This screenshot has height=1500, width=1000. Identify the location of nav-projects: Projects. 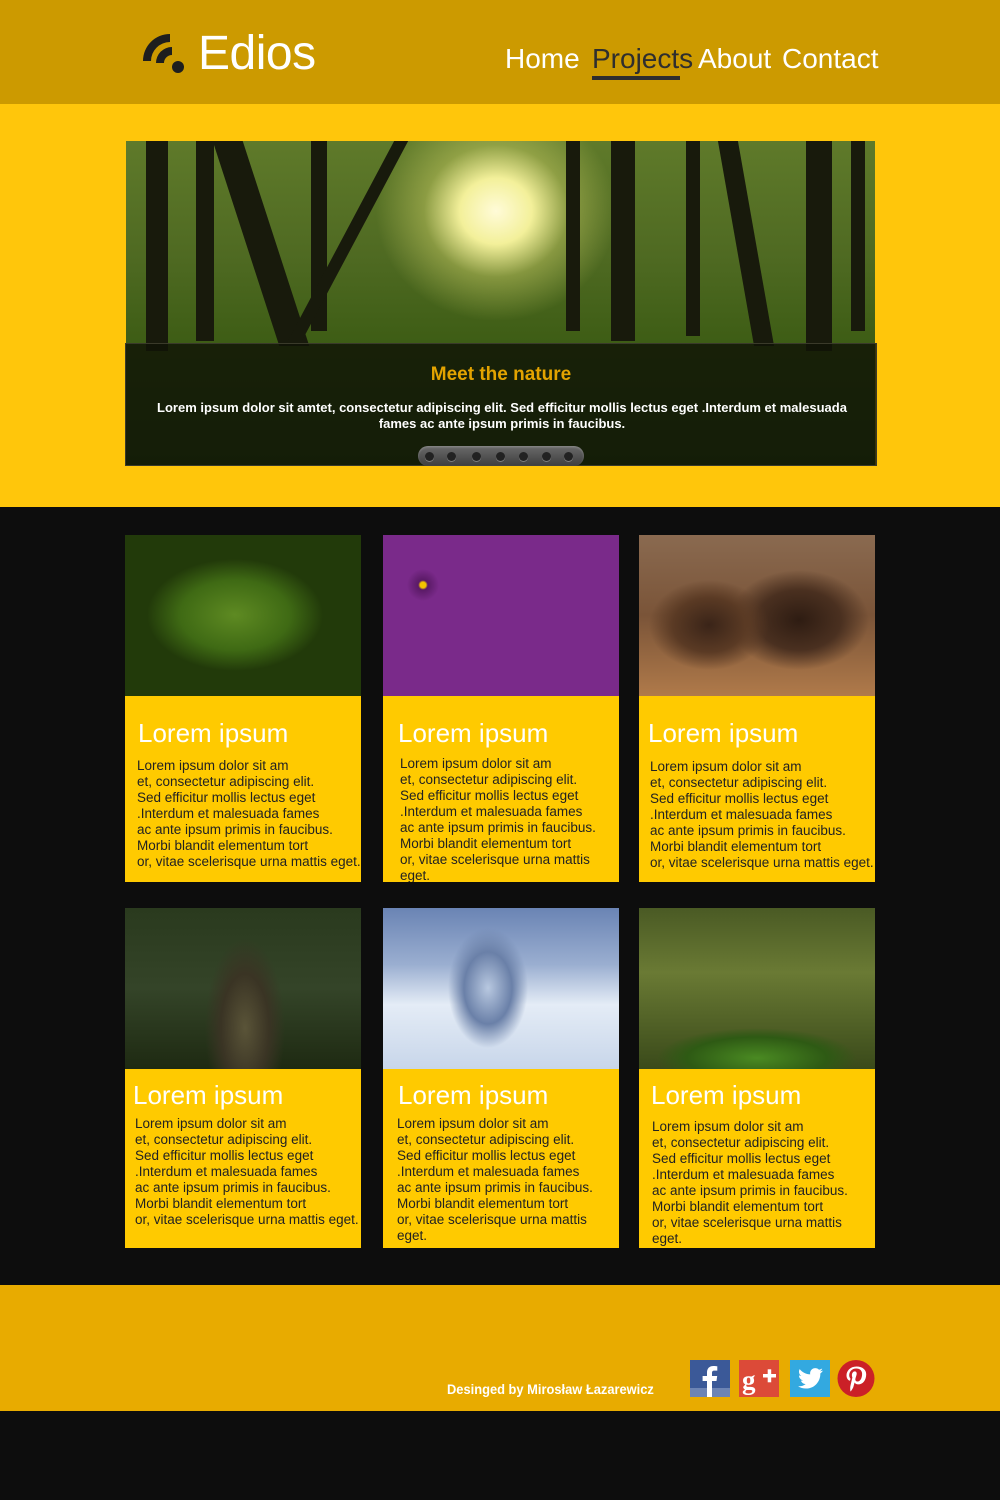
(642, 59).